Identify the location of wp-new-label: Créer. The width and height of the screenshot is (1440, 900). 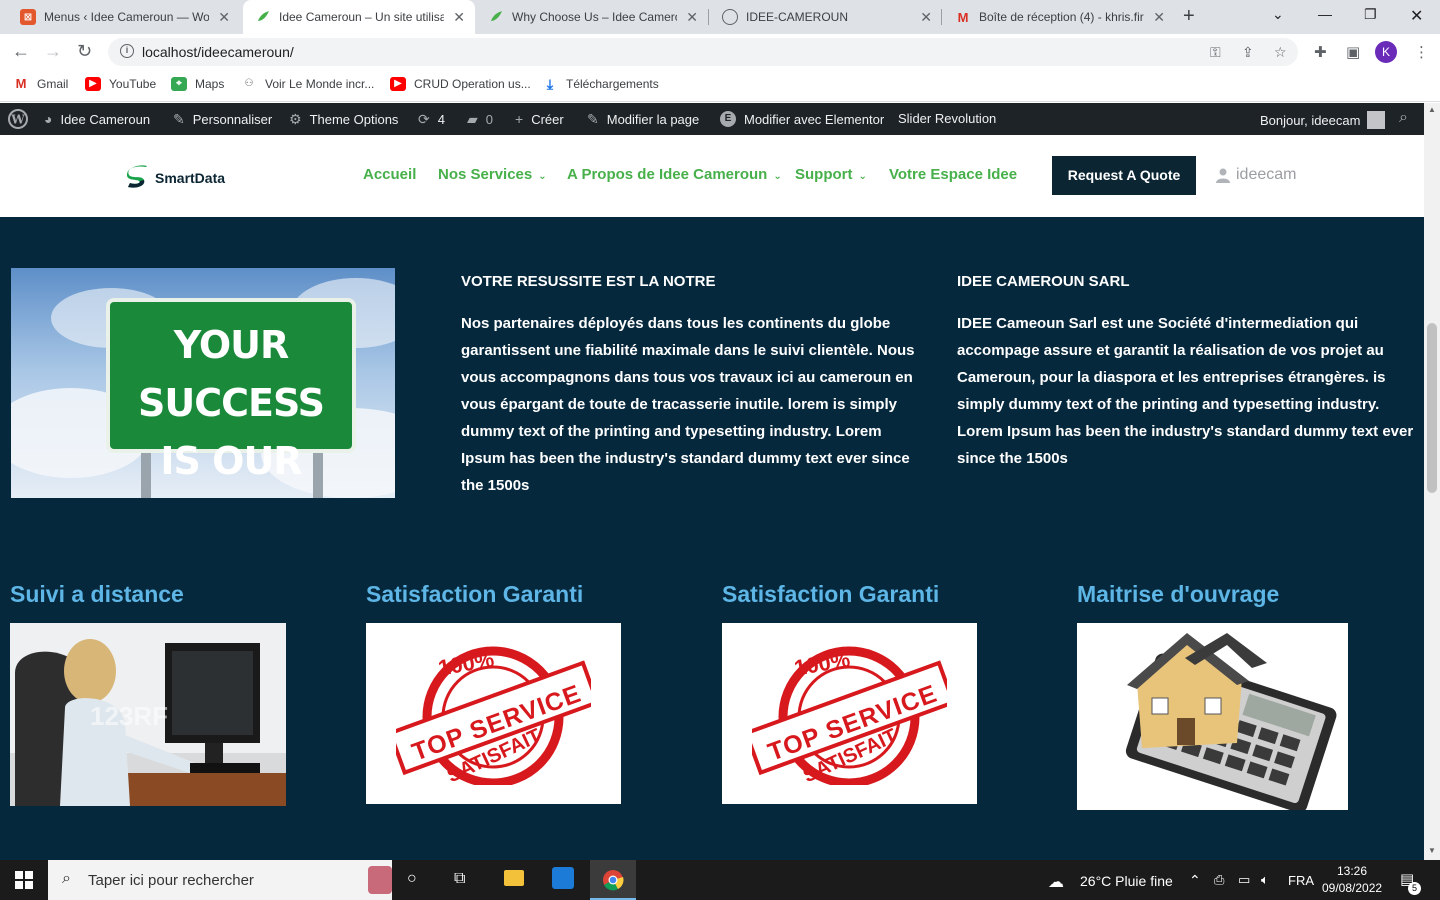
(547, 119).